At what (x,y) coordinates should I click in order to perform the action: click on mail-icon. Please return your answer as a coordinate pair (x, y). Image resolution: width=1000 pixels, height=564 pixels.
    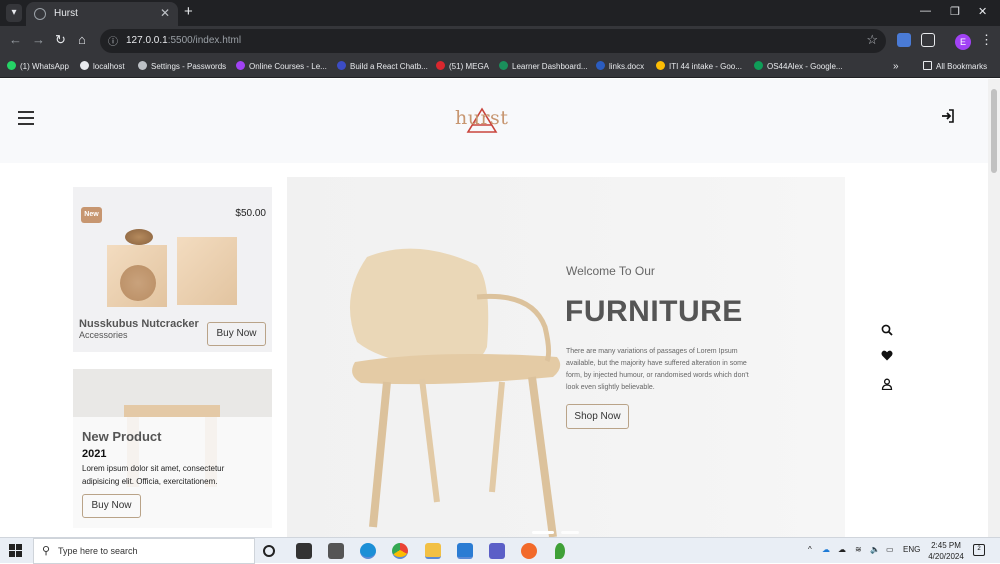
    Looking at the image, I should click on (336, 551).